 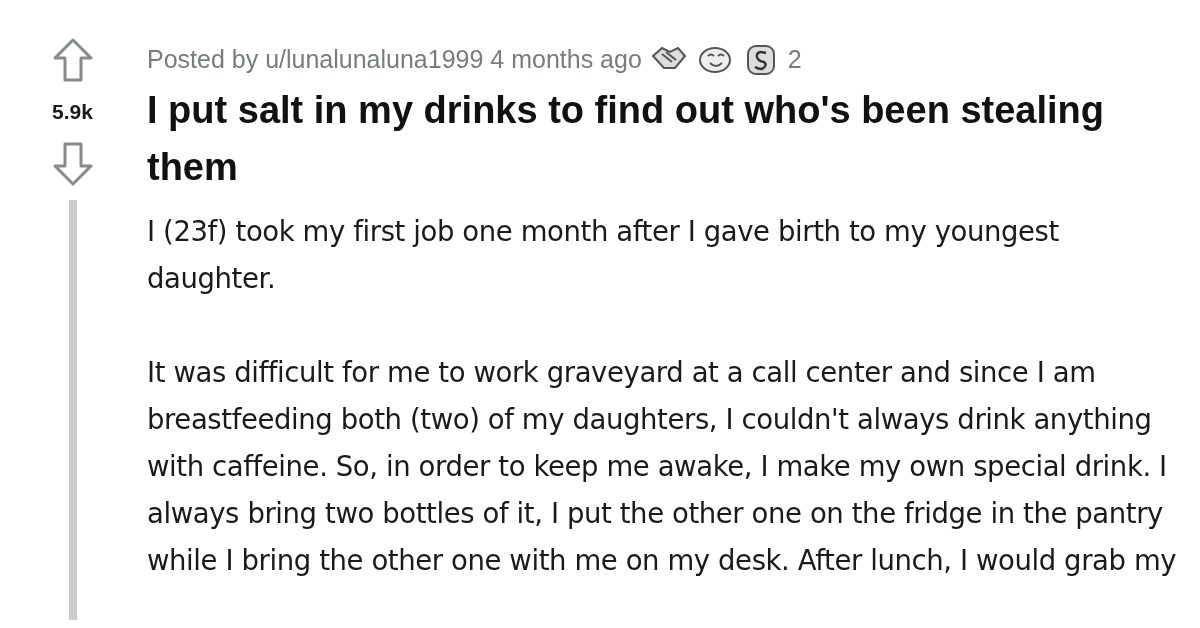 What do you see at coordinates (794, 60) in the screenshot?
I see `award-count: 2` at bounding box center [794, 60].